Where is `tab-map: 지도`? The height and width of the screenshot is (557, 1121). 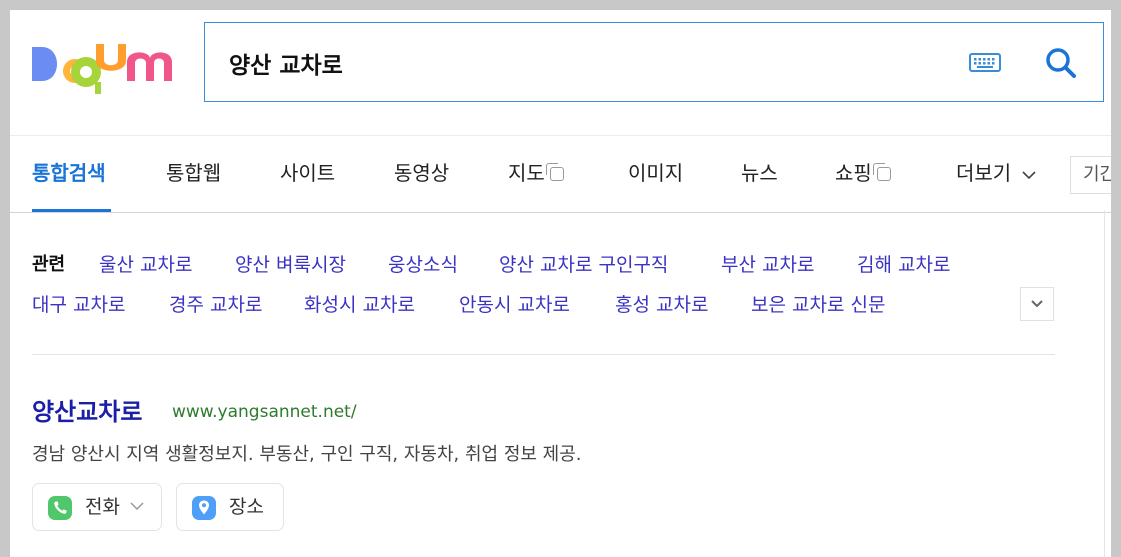
tab-map: 지도 is located at coordinates (536, 173).